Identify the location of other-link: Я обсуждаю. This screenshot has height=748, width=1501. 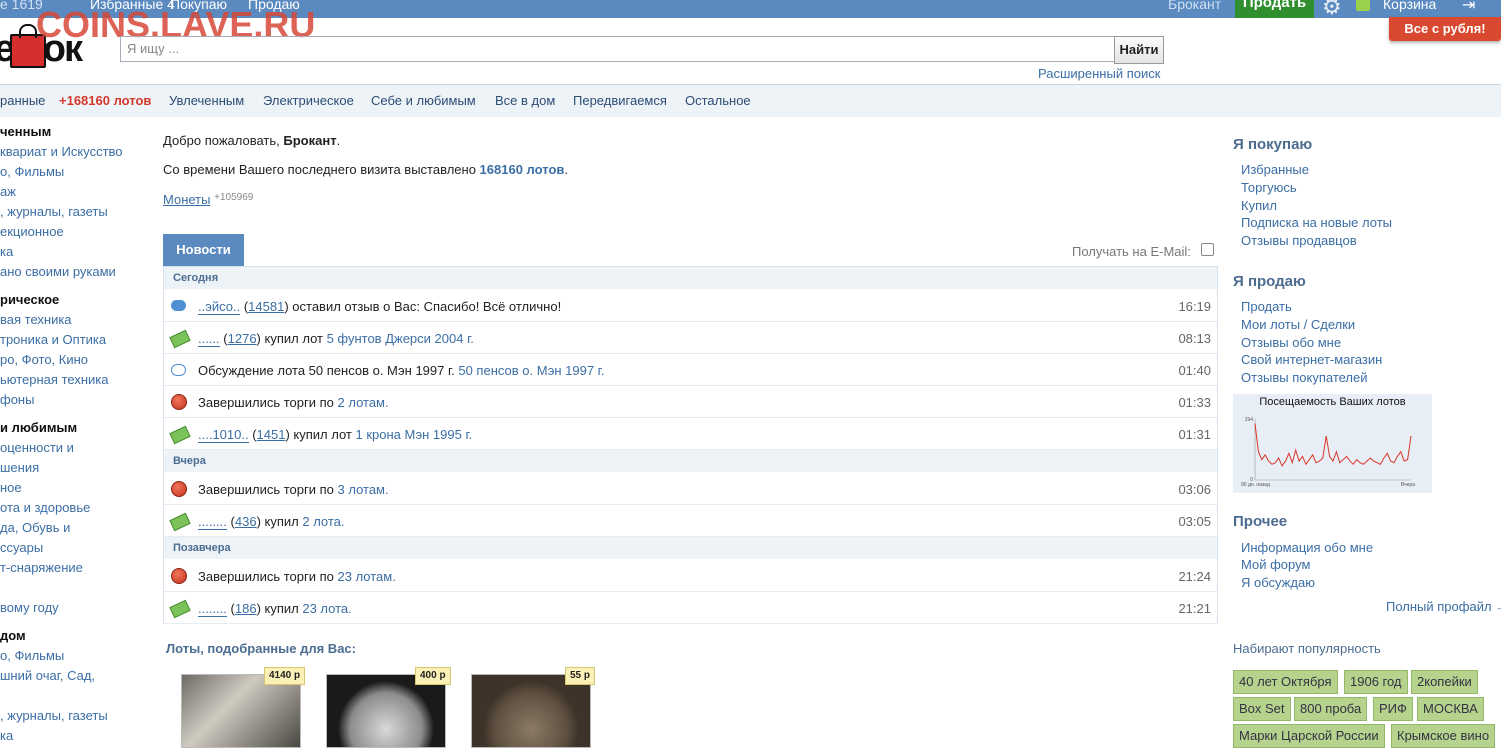
(1278, 582).